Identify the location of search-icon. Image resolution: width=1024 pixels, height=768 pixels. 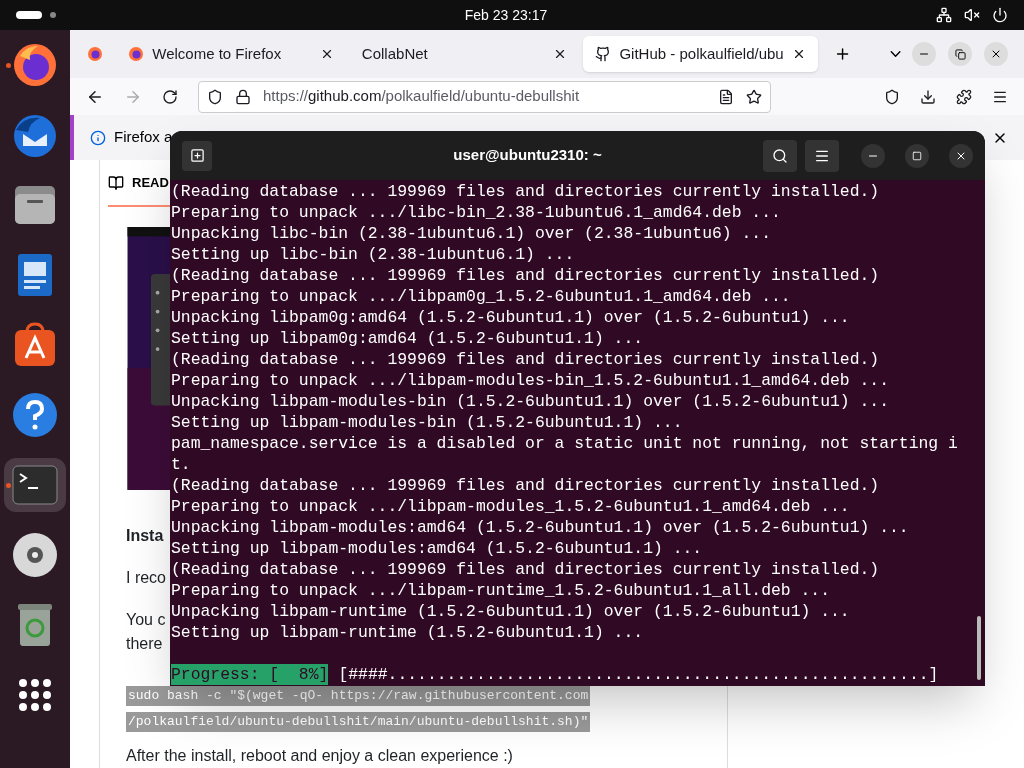
(780, 155).